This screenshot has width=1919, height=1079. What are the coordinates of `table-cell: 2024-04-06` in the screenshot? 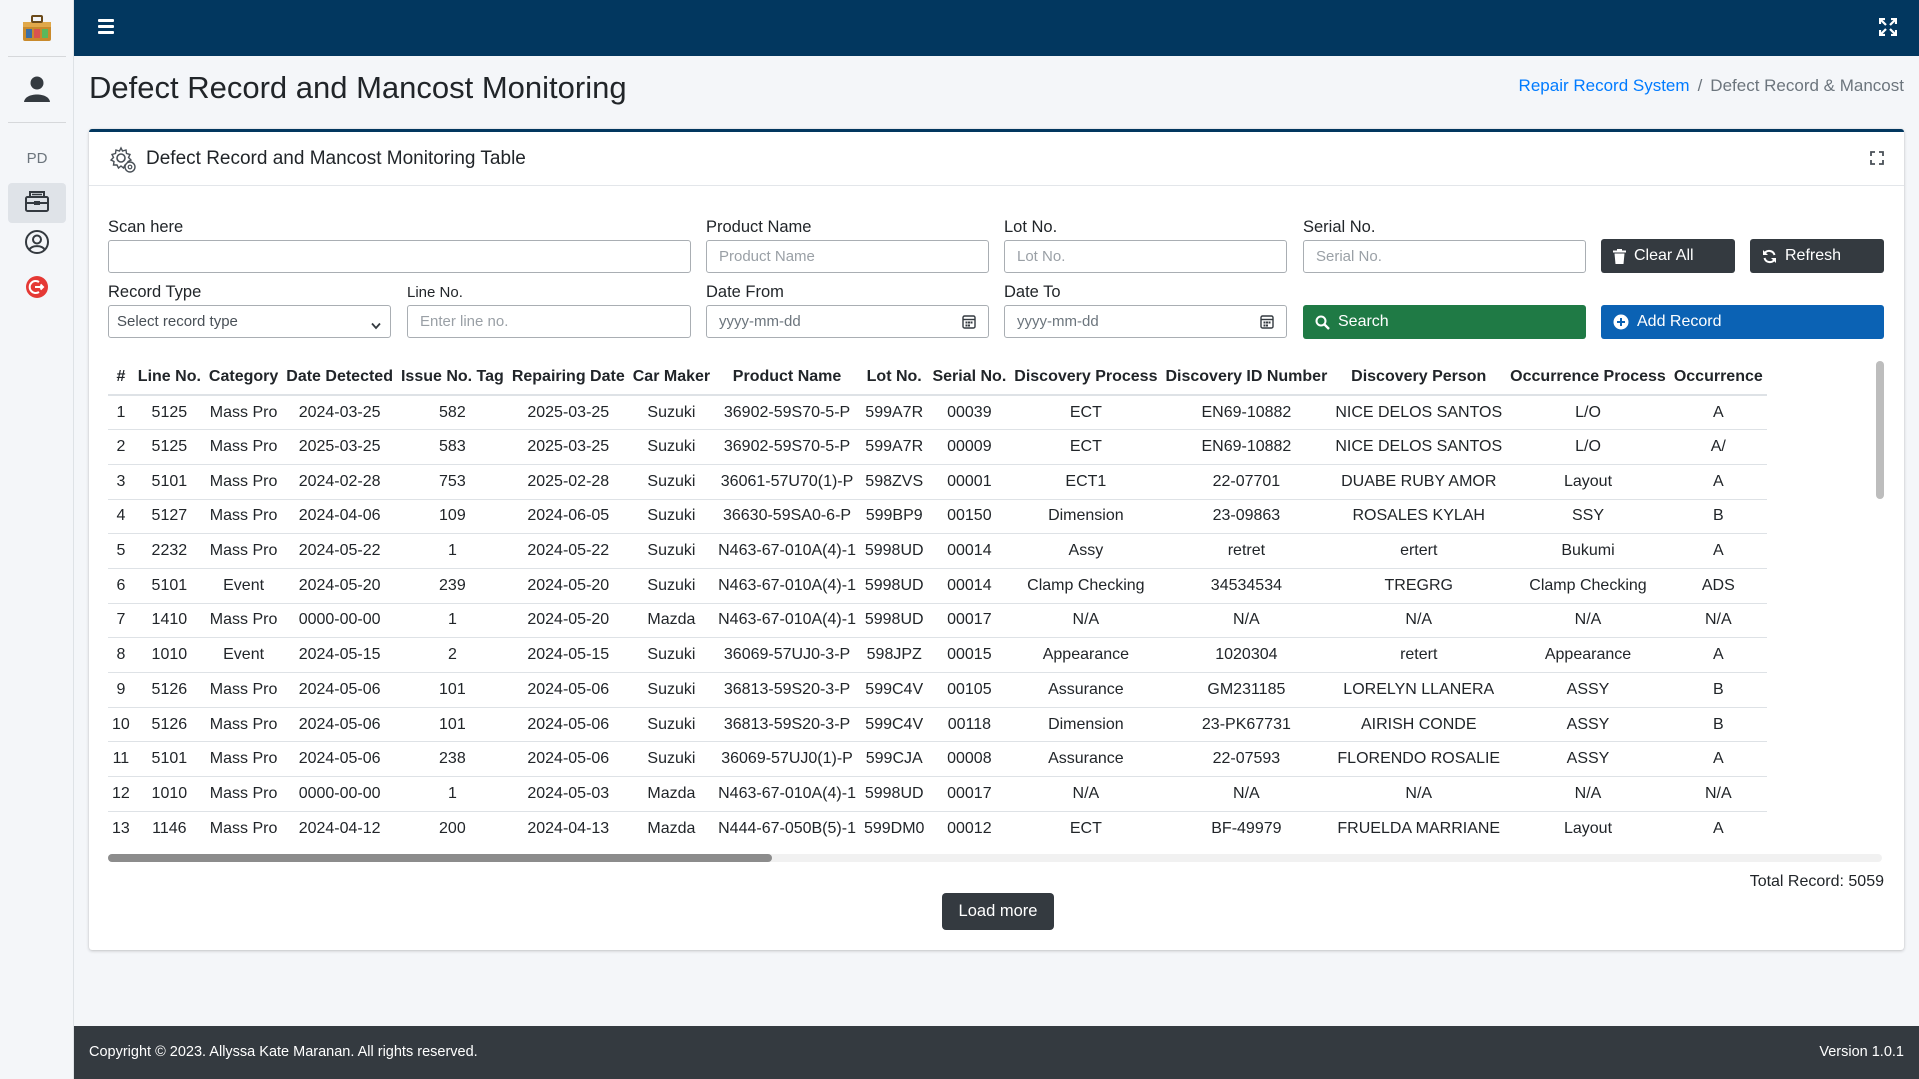 It's located at (339, 516).